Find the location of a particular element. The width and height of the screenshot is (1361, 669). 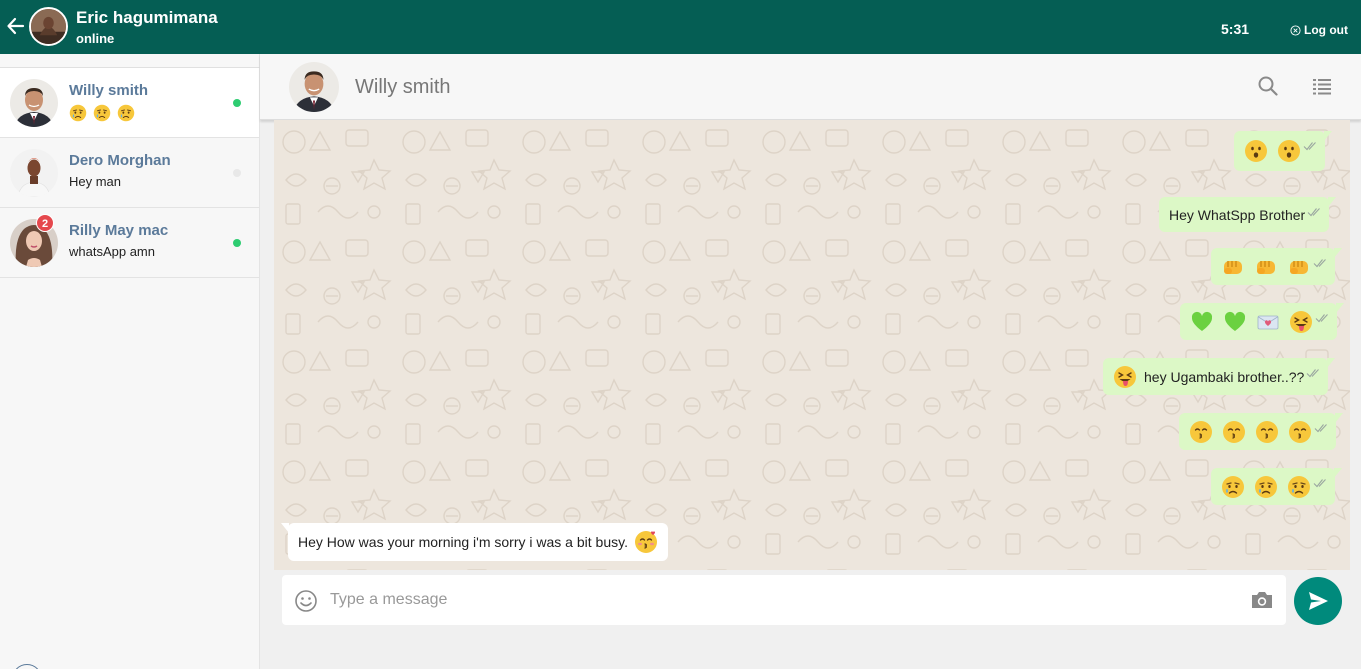

contact-name: Willy smith is located at coordinates (109, 90).